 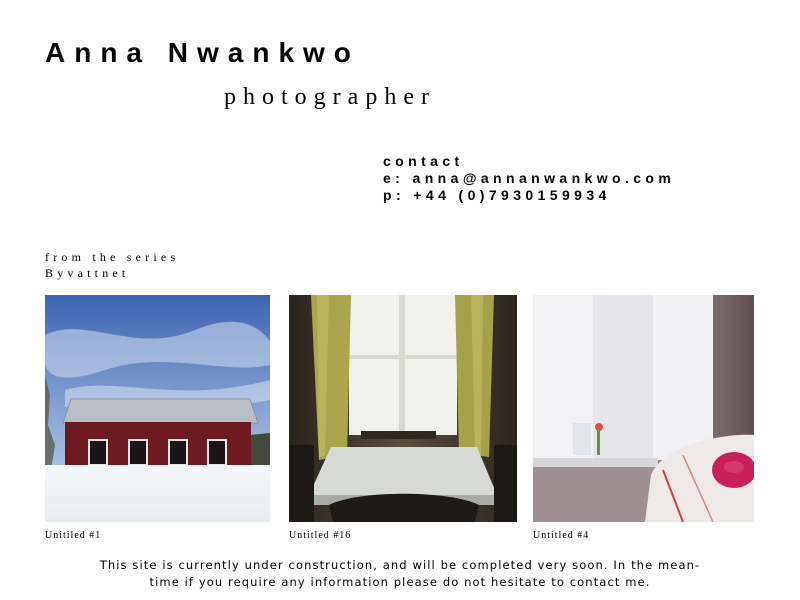 I want to click on photo-caption: Untitled #16, so click(x=320, y=535).